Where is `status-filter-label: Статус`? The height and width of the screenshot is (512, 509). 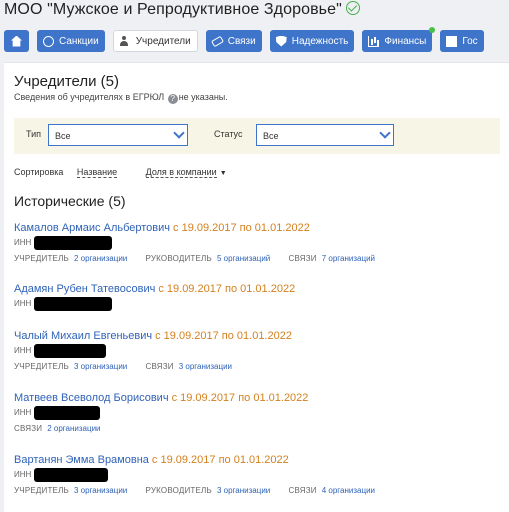 status-filter-label: Статус is located at coordinates (228, 134).